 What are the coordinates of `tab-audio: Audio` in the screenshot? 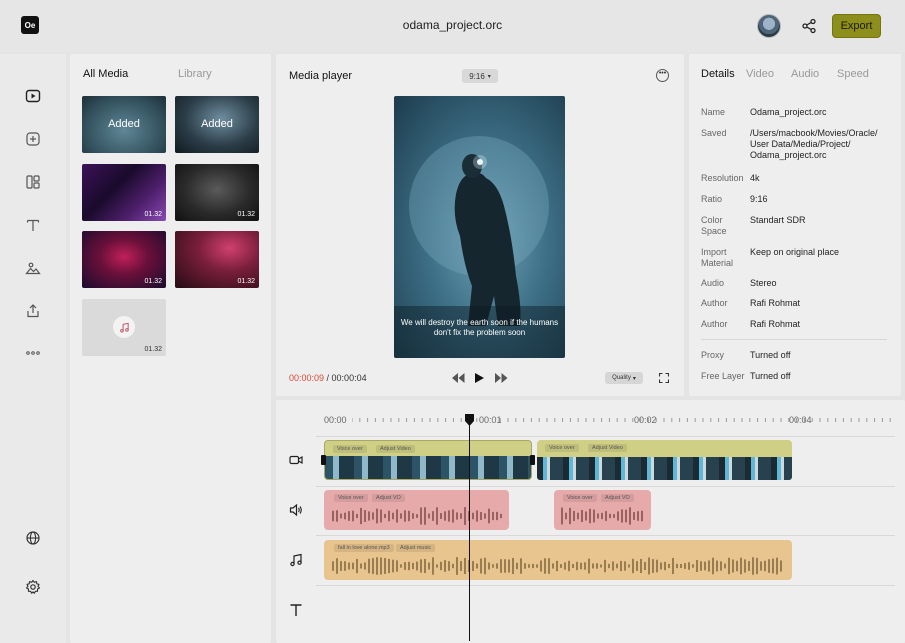 It's located at (805, 74).